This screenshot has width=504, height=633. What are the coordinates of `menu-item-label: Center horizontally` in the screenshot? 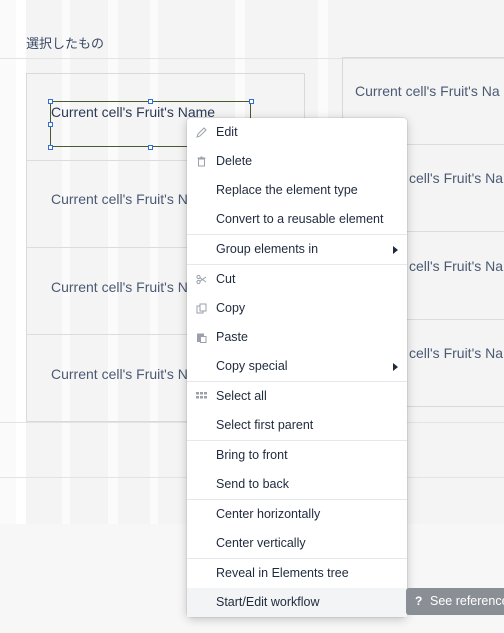 It's located at (268, 514).